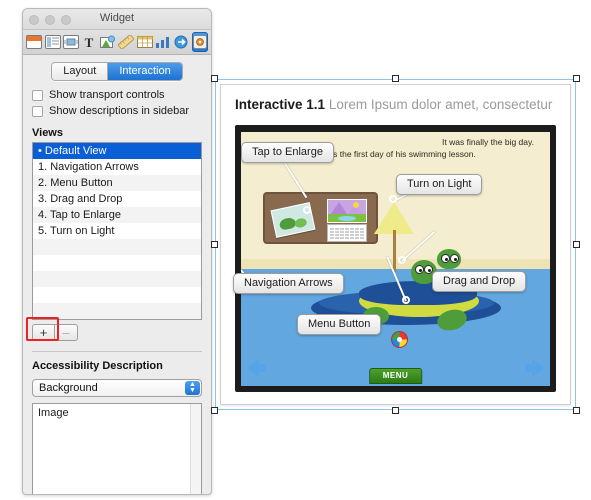 This screenshot has height=500, width=591. I want to click on turtle2-eye-right, so click(454, 259).